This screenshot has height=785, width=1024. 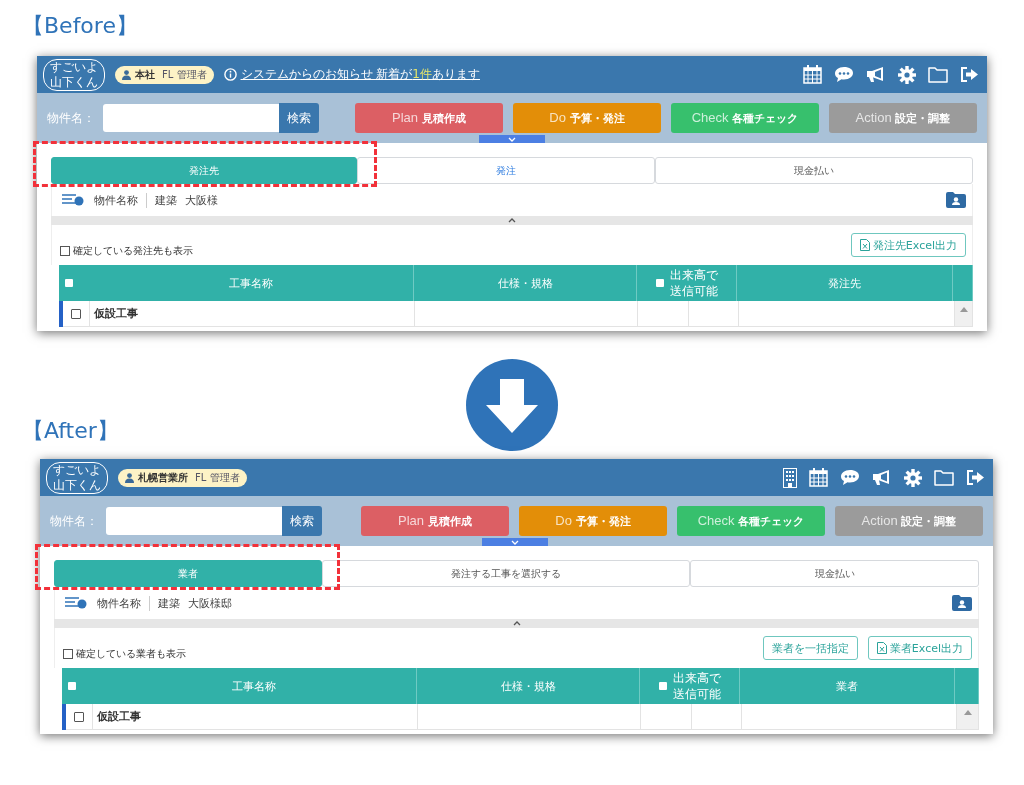 I want to click on column-header: 業者, so click(x=847, y=686).